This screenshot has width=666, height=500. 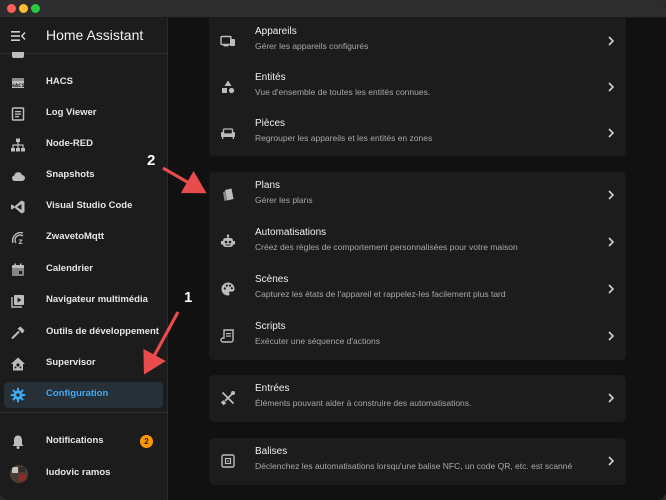 I want to click on row-title: Scènes, so click(x=272, y=279).